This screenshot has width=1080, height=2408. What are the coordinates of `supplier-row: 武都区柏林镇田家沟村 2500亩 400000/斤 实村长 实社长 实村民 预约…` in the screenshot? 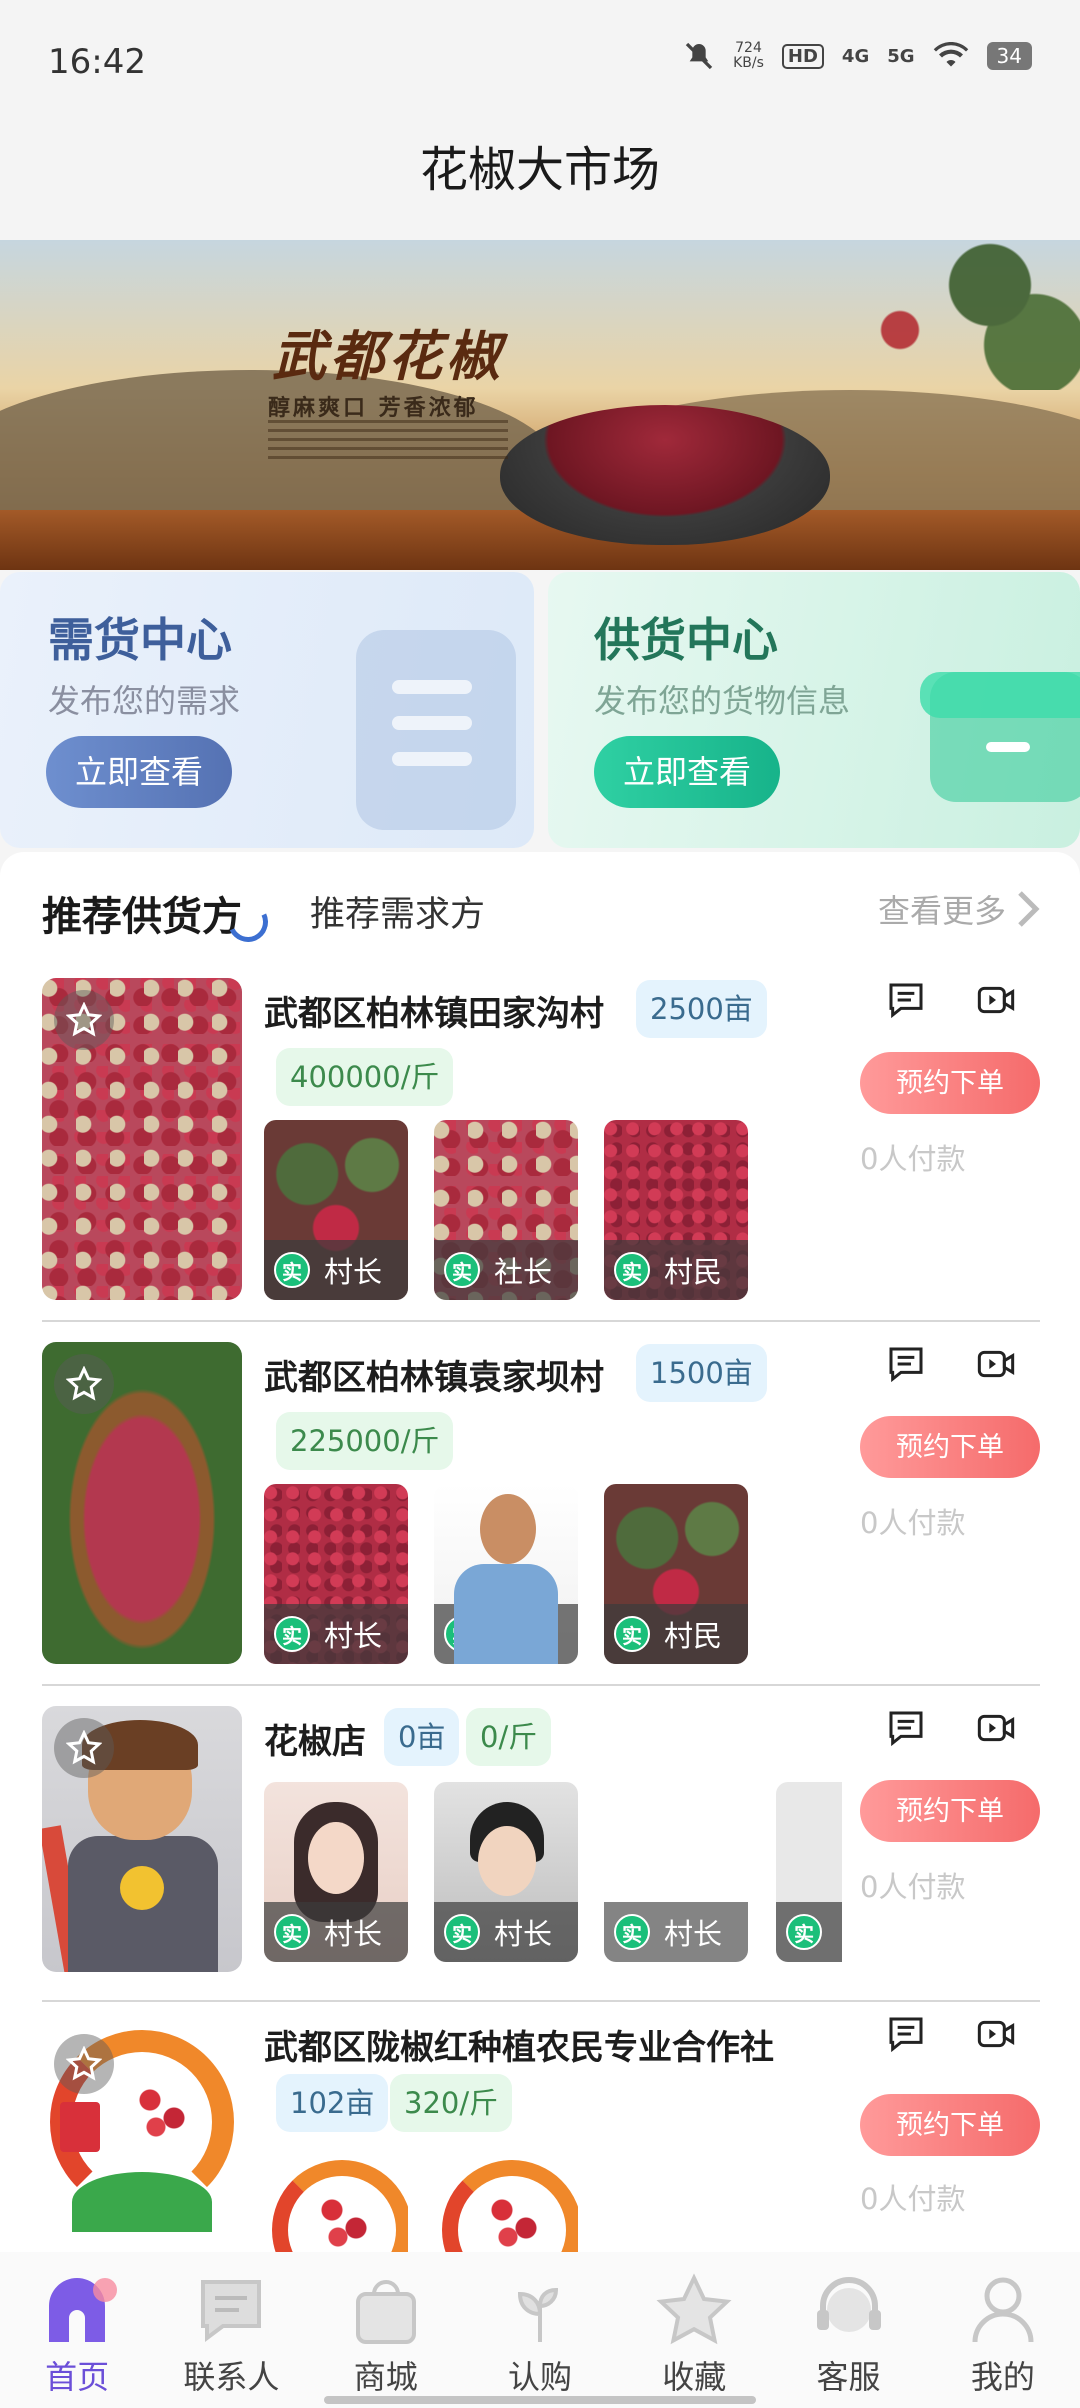 It's located at (540, 1143).